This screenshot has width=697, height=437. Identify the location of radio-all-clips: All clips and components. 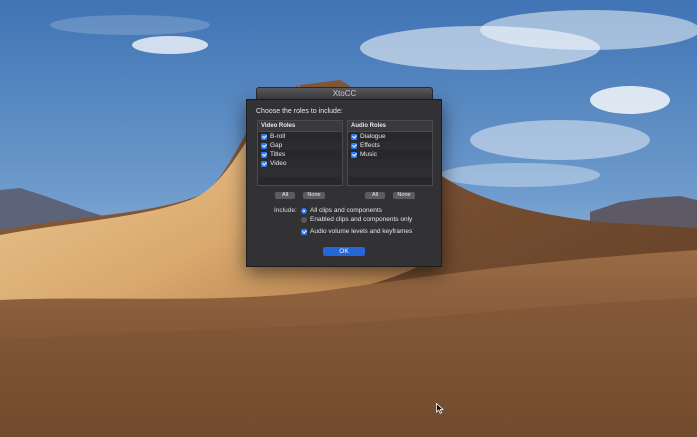
(341, 210).